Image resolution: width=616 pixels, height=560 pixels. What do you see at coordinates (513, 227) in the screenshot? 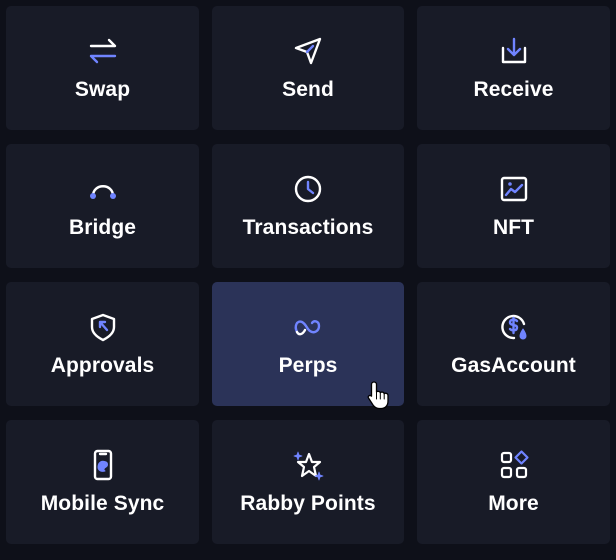
I see `nft-label: NFT` at bounding box center [513, 227].